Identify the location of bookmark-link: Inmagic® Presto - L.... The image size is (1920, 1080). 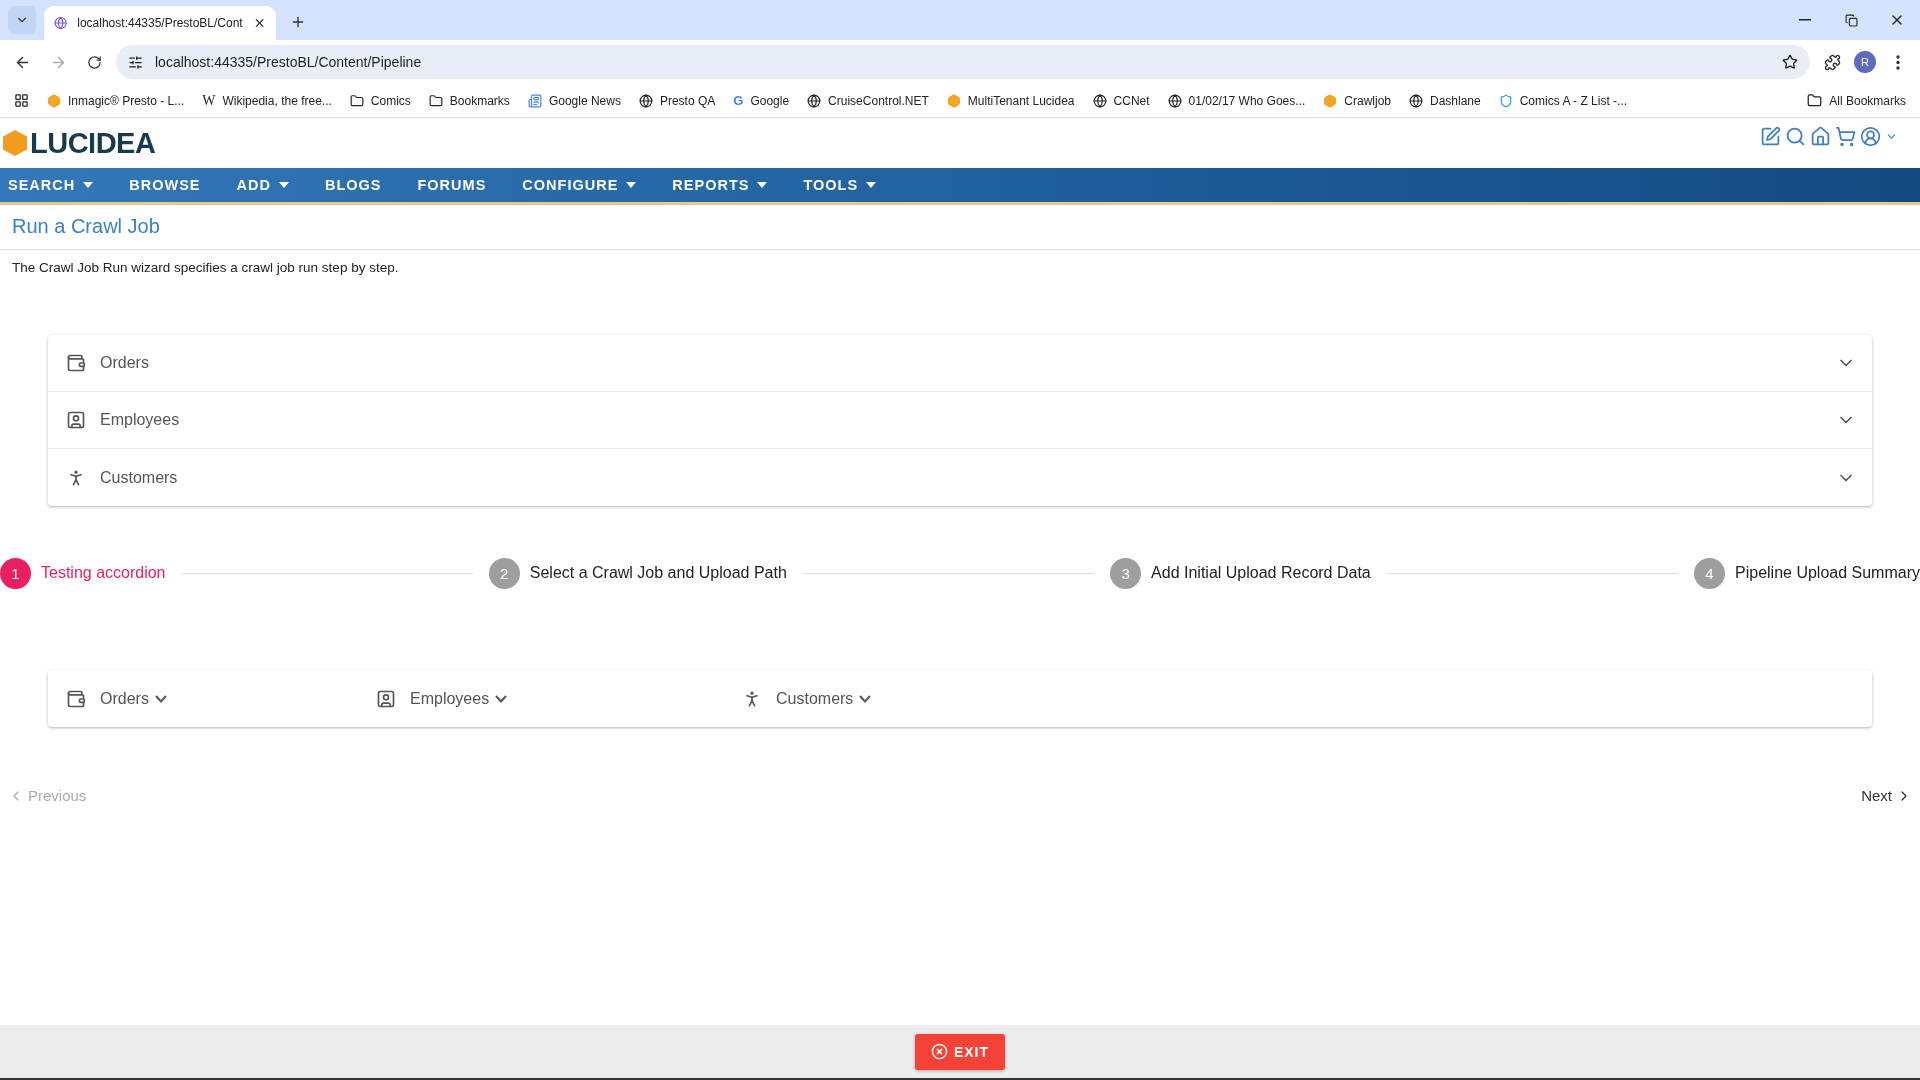
(116, 100).